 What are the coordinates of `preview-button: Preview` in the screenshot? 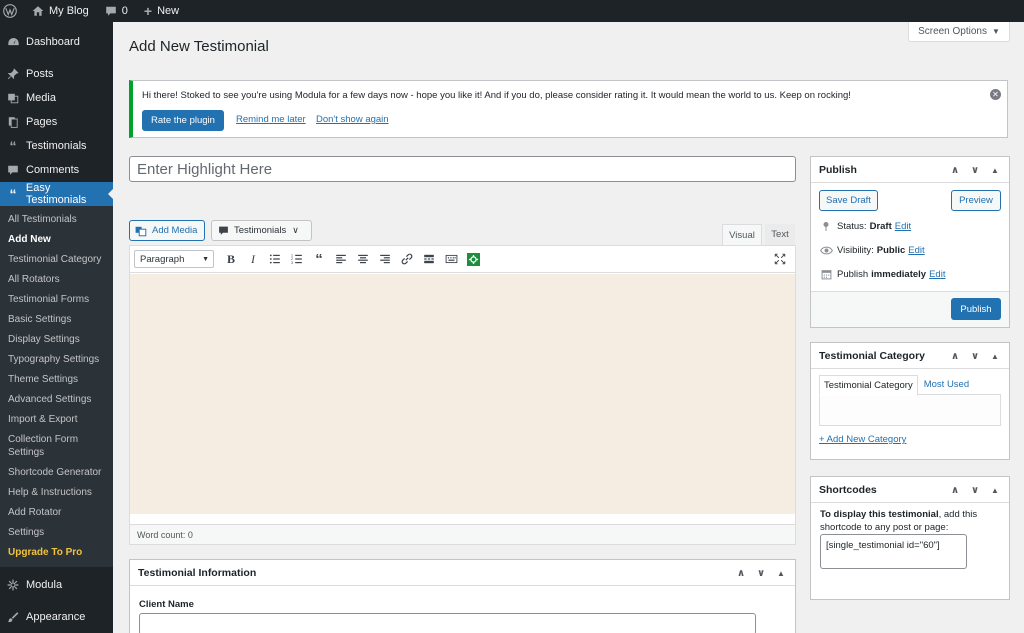 It's located at (976, 200).